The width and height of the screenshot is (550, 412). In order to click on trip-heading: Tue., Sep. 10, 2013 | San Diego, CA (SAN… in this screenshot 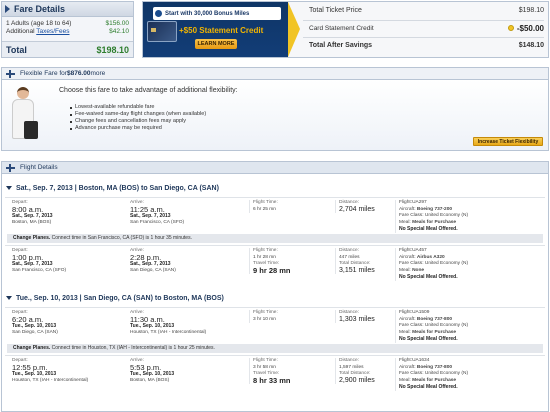, I will do `click(115, 298)`.